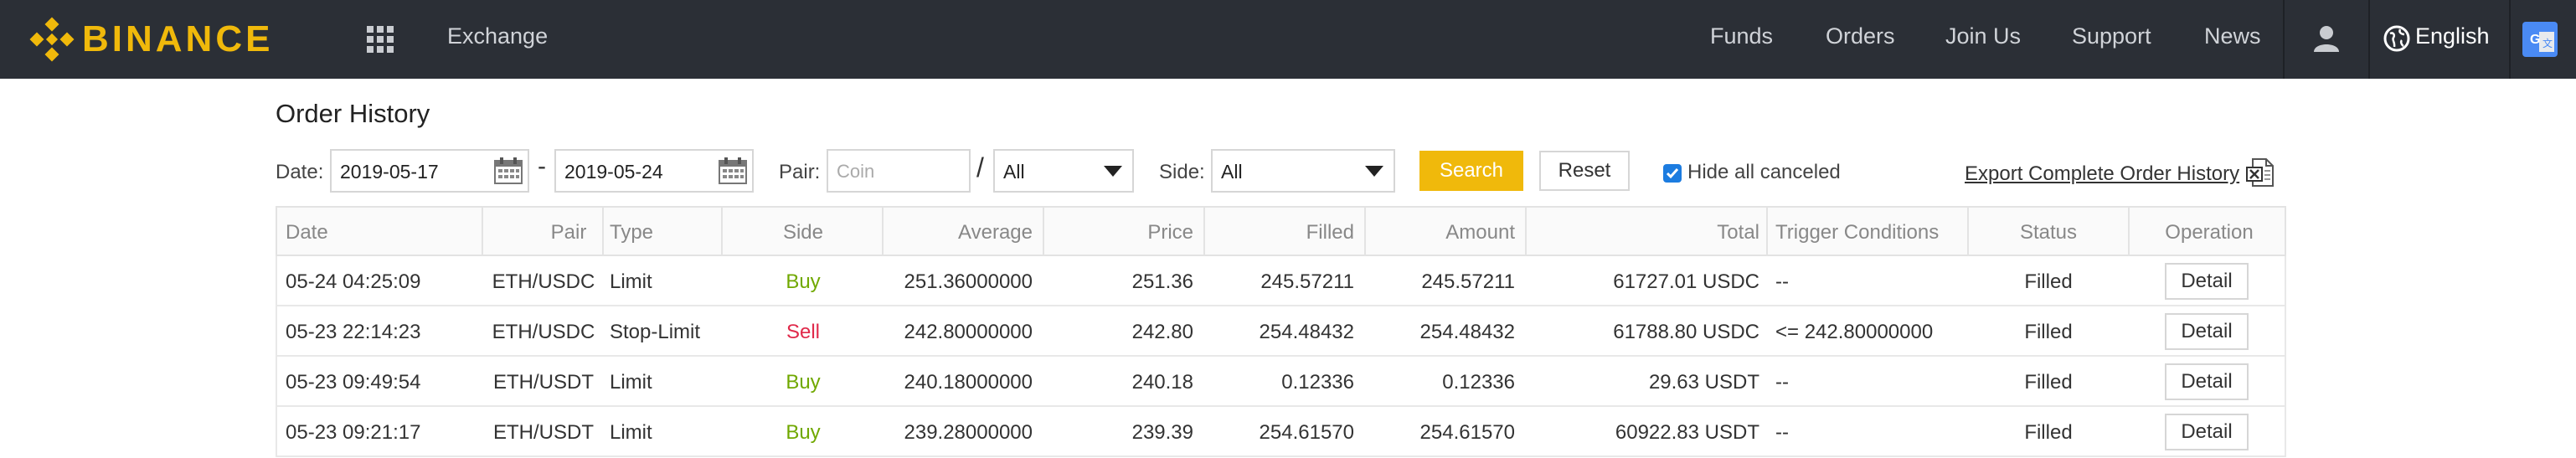 The image size is (2576, 458). What do you see at coordinates (1306, 432) in the screenshot?
I see `cell-filled: 254.61570` at bounding box center [1306, 432].